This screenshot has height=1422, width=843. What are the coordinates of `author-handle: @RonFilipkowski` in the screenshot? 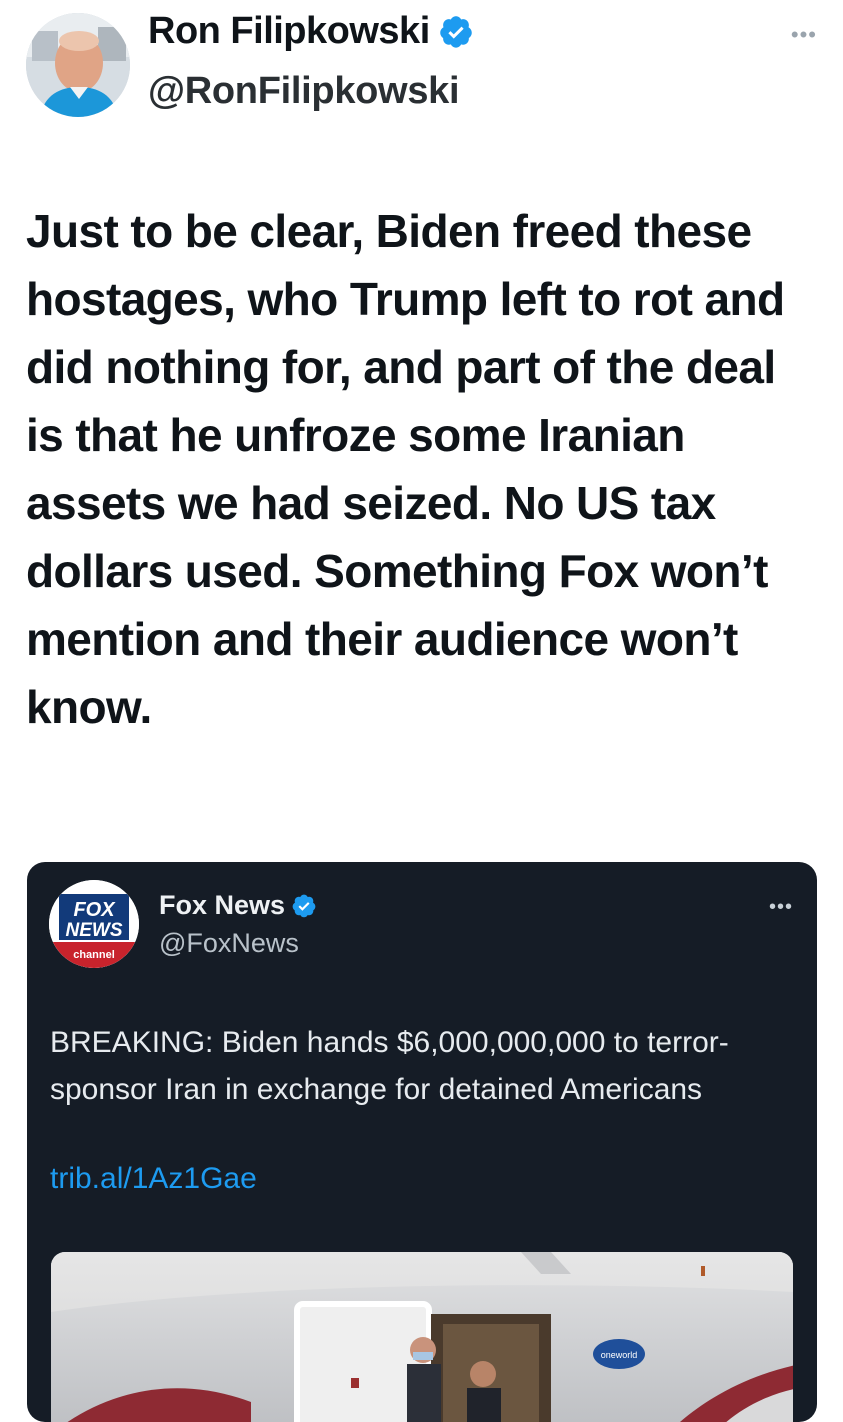 It's located at (304, 91).